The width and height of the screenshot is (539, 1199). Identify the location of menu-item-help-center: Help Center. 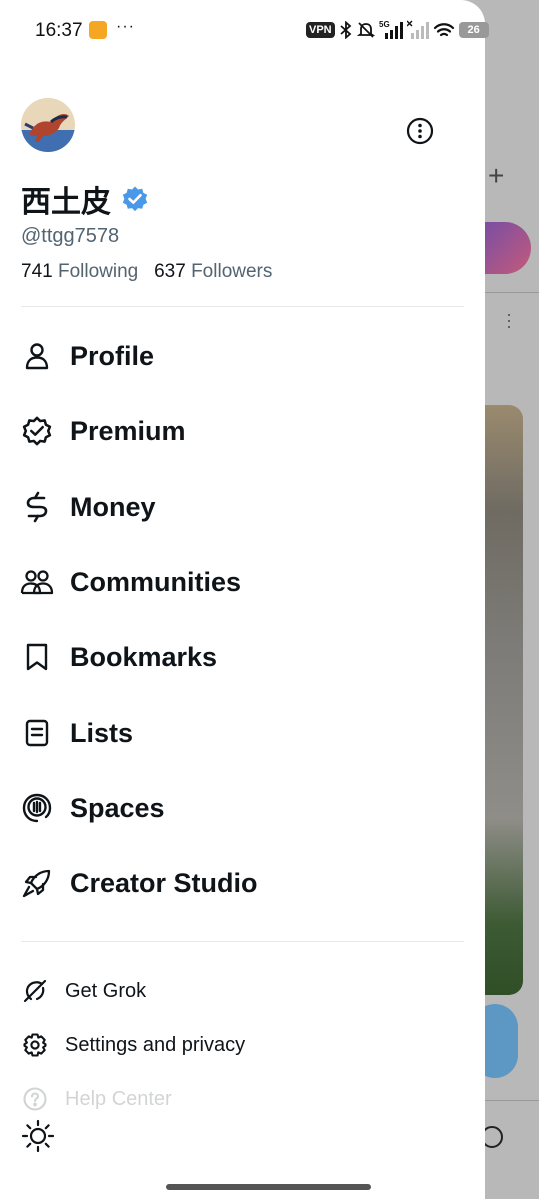
(96, 1099).